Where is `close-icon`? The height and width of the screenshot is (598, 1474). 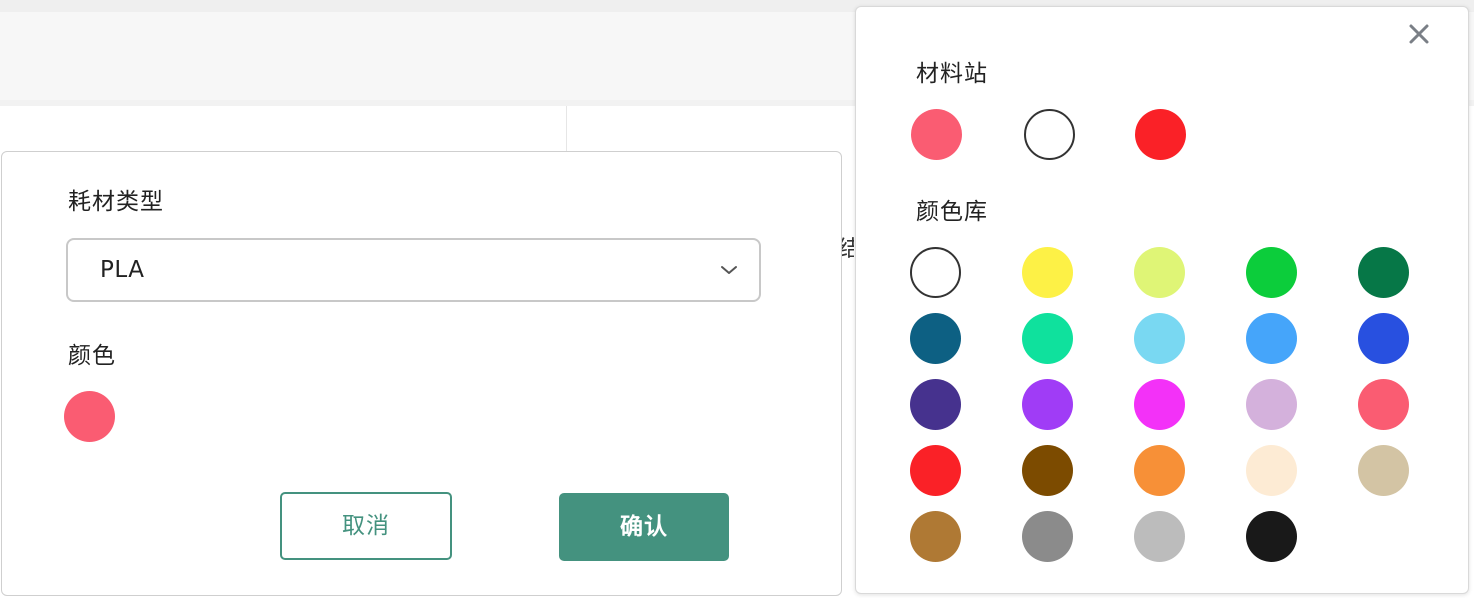
close-icon is located at coordinates (1419, 34).